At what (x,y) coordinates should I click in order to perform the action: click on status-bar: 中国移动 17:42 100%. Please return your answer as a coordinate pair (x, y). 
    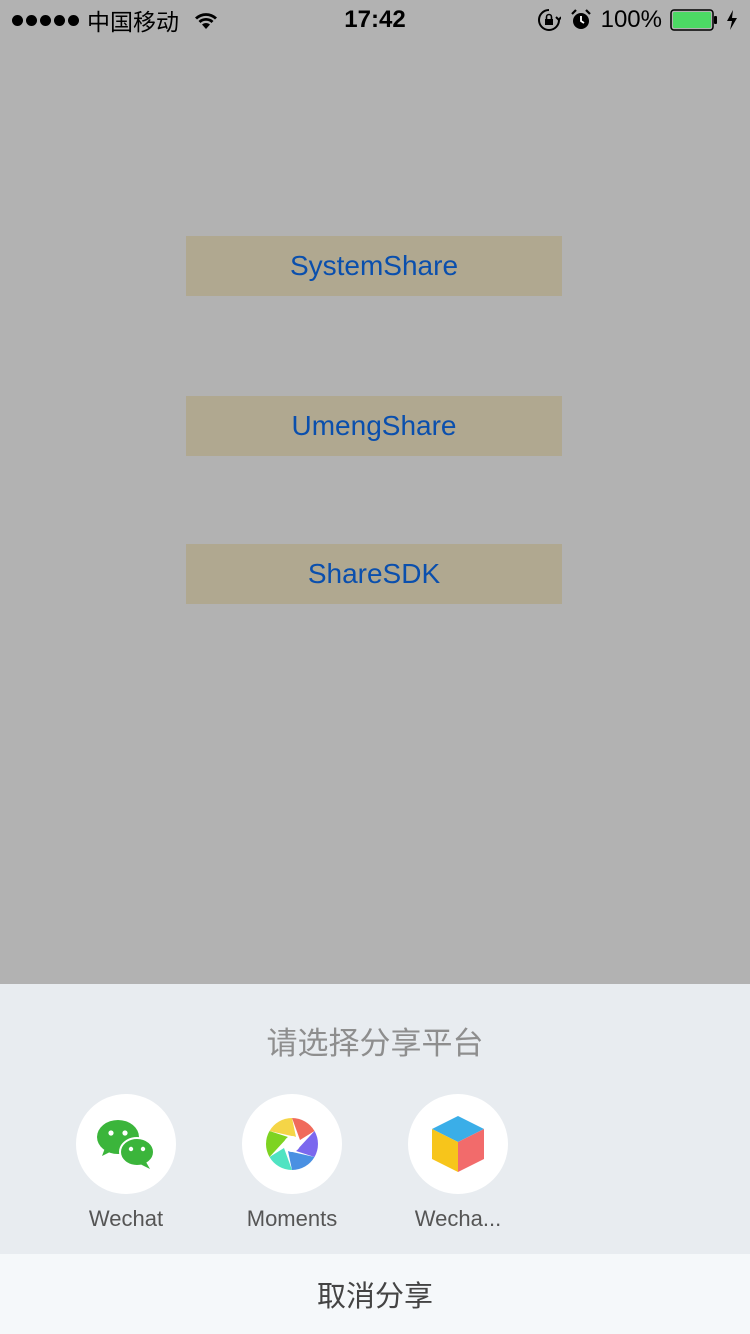
    Looking at the image, I should click on (375, 20).